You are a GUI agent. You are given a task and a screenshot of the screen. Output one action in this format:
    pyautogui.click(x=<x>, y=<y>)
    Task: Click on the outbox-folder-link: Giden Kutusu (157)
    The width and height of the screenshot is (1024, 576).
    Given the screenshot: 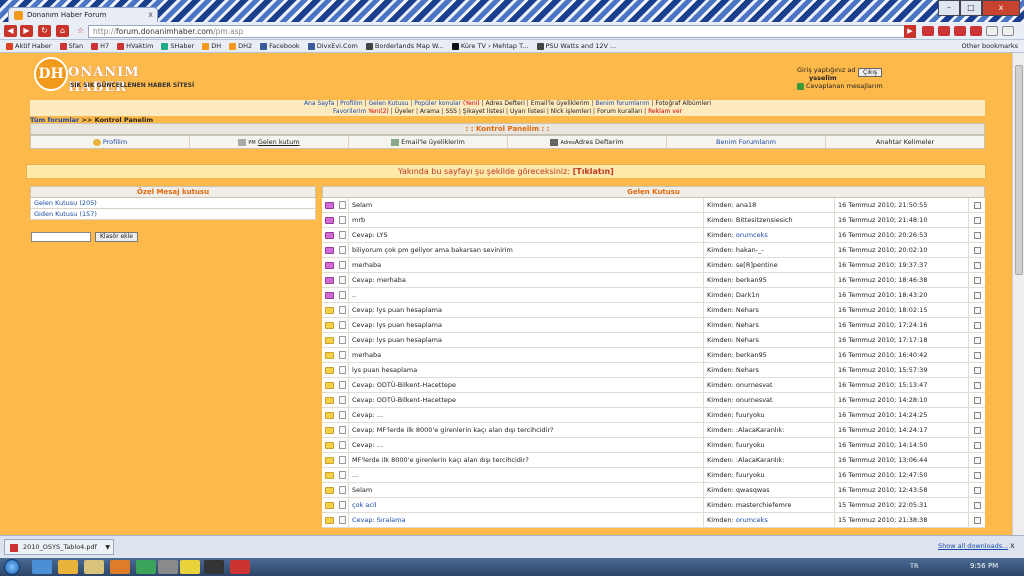 What is the action you would take?
    pyautogui.click(x=173, y=214)
    